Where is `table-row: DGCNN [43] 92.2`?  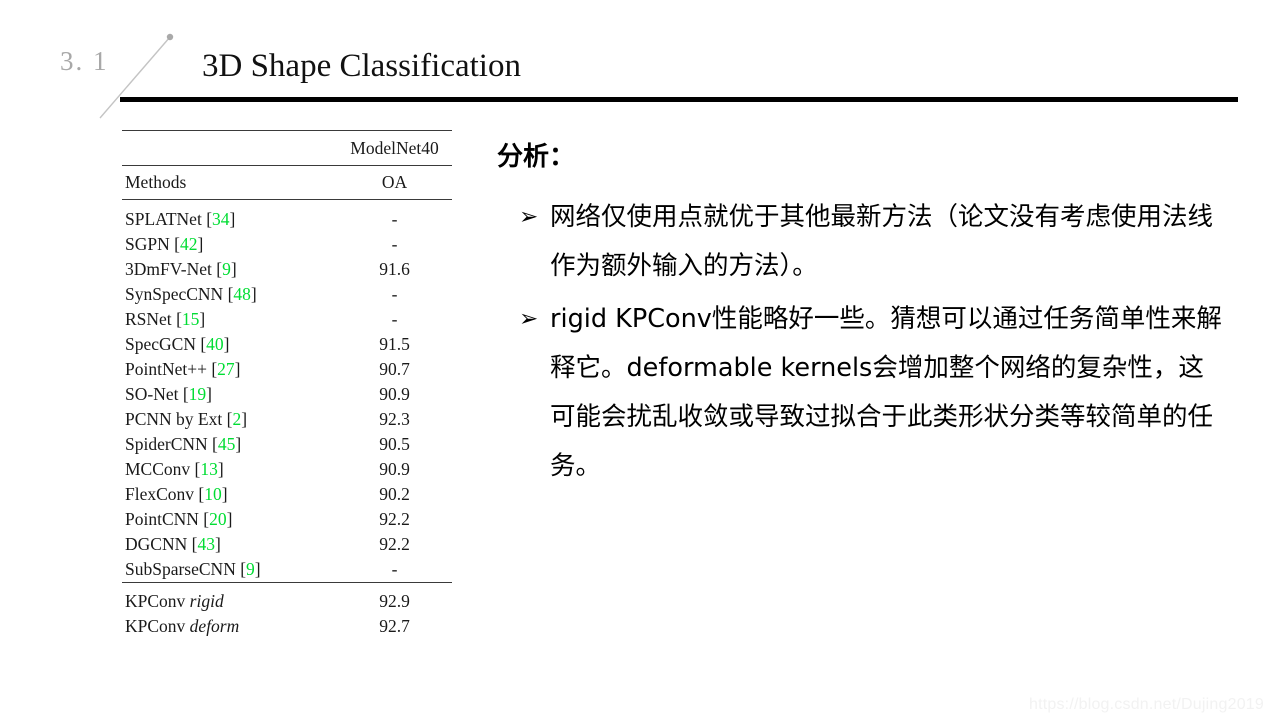
table-row: DGCNN [43] 92.2 is located at coordinates (287, 544).